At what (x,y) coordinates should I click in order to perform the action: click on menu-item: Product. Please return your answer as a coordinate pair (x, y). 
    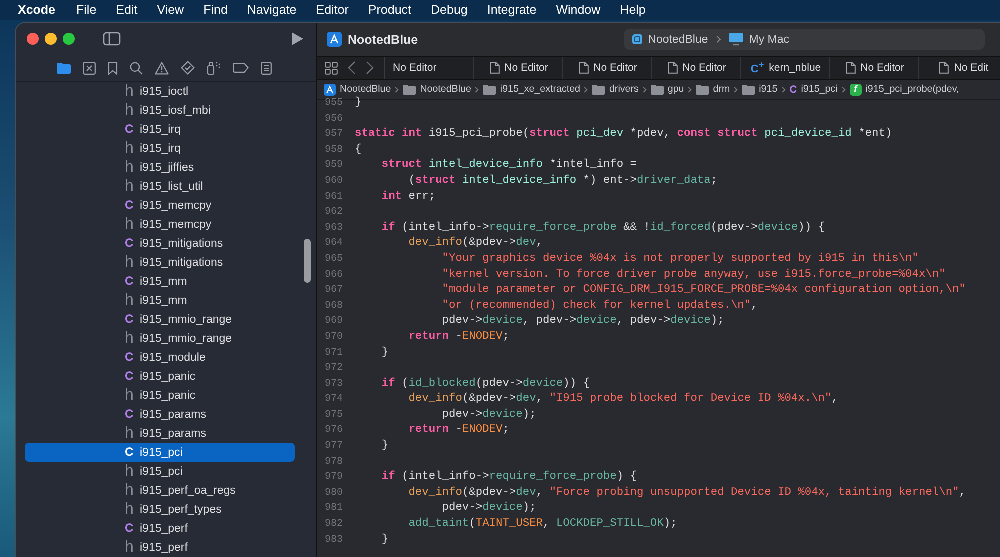
    Looking at the image, I should click on (390, 10).